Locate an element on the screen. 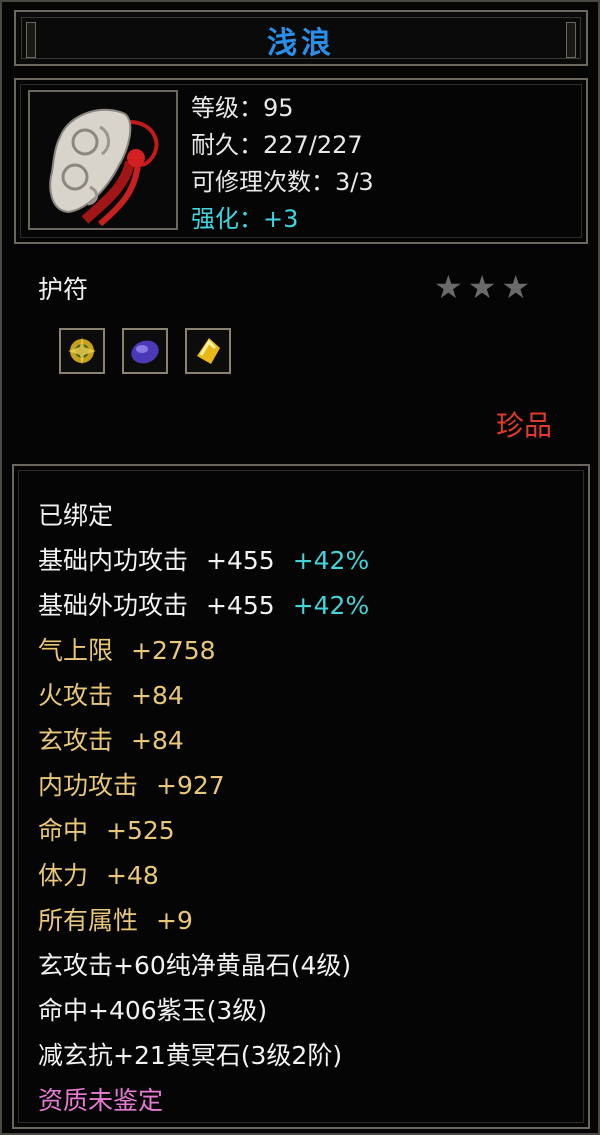 This screenshot has width=600, height=1135. gold-gem-icon is located at coordinates (82, 351).